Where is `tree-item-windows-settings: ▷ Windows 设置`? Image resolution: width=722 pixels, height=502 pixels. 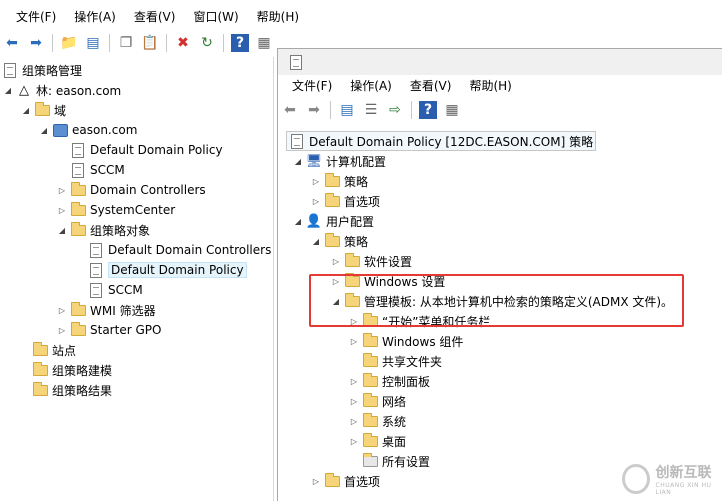 tree-item-windows-settings: ▷ Windows 设置 is located at coordinates (387, 281).